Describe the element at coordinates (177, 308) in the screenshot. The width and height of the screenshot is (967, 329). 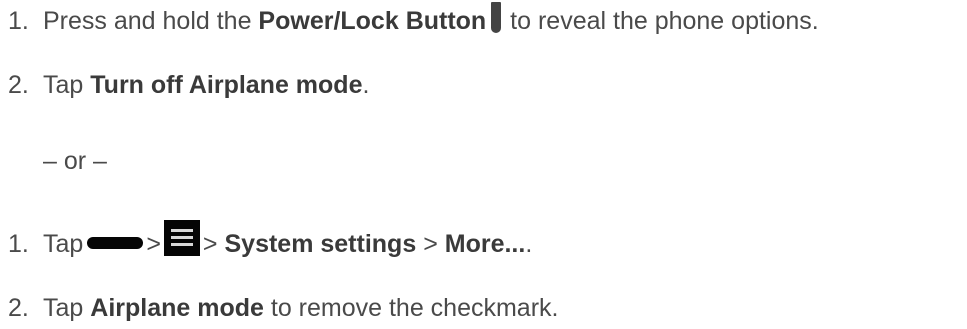
I see `step-bold: Airplane mode` at that location.